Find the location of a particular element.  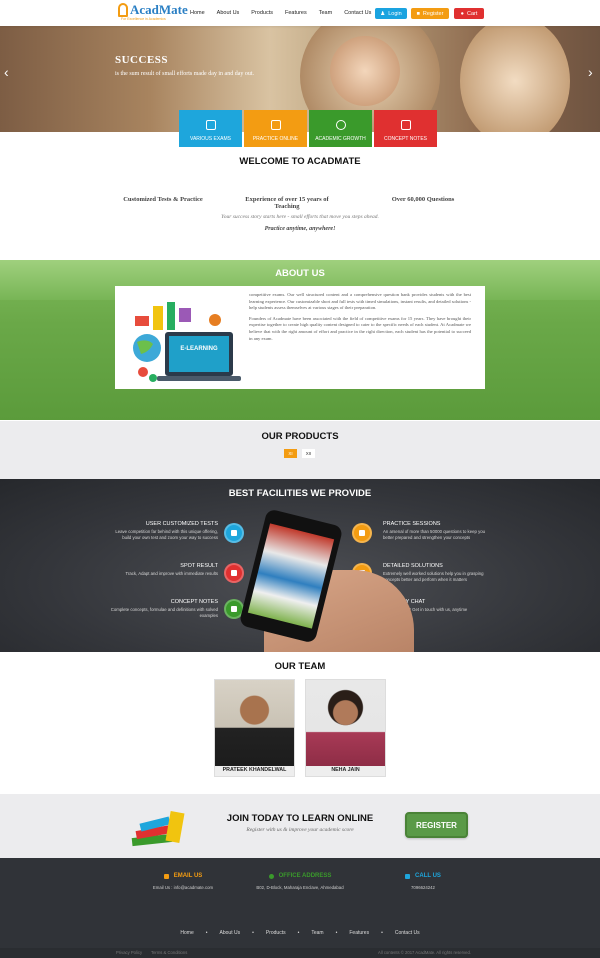

list-icon is located at coordinates (210, 125).